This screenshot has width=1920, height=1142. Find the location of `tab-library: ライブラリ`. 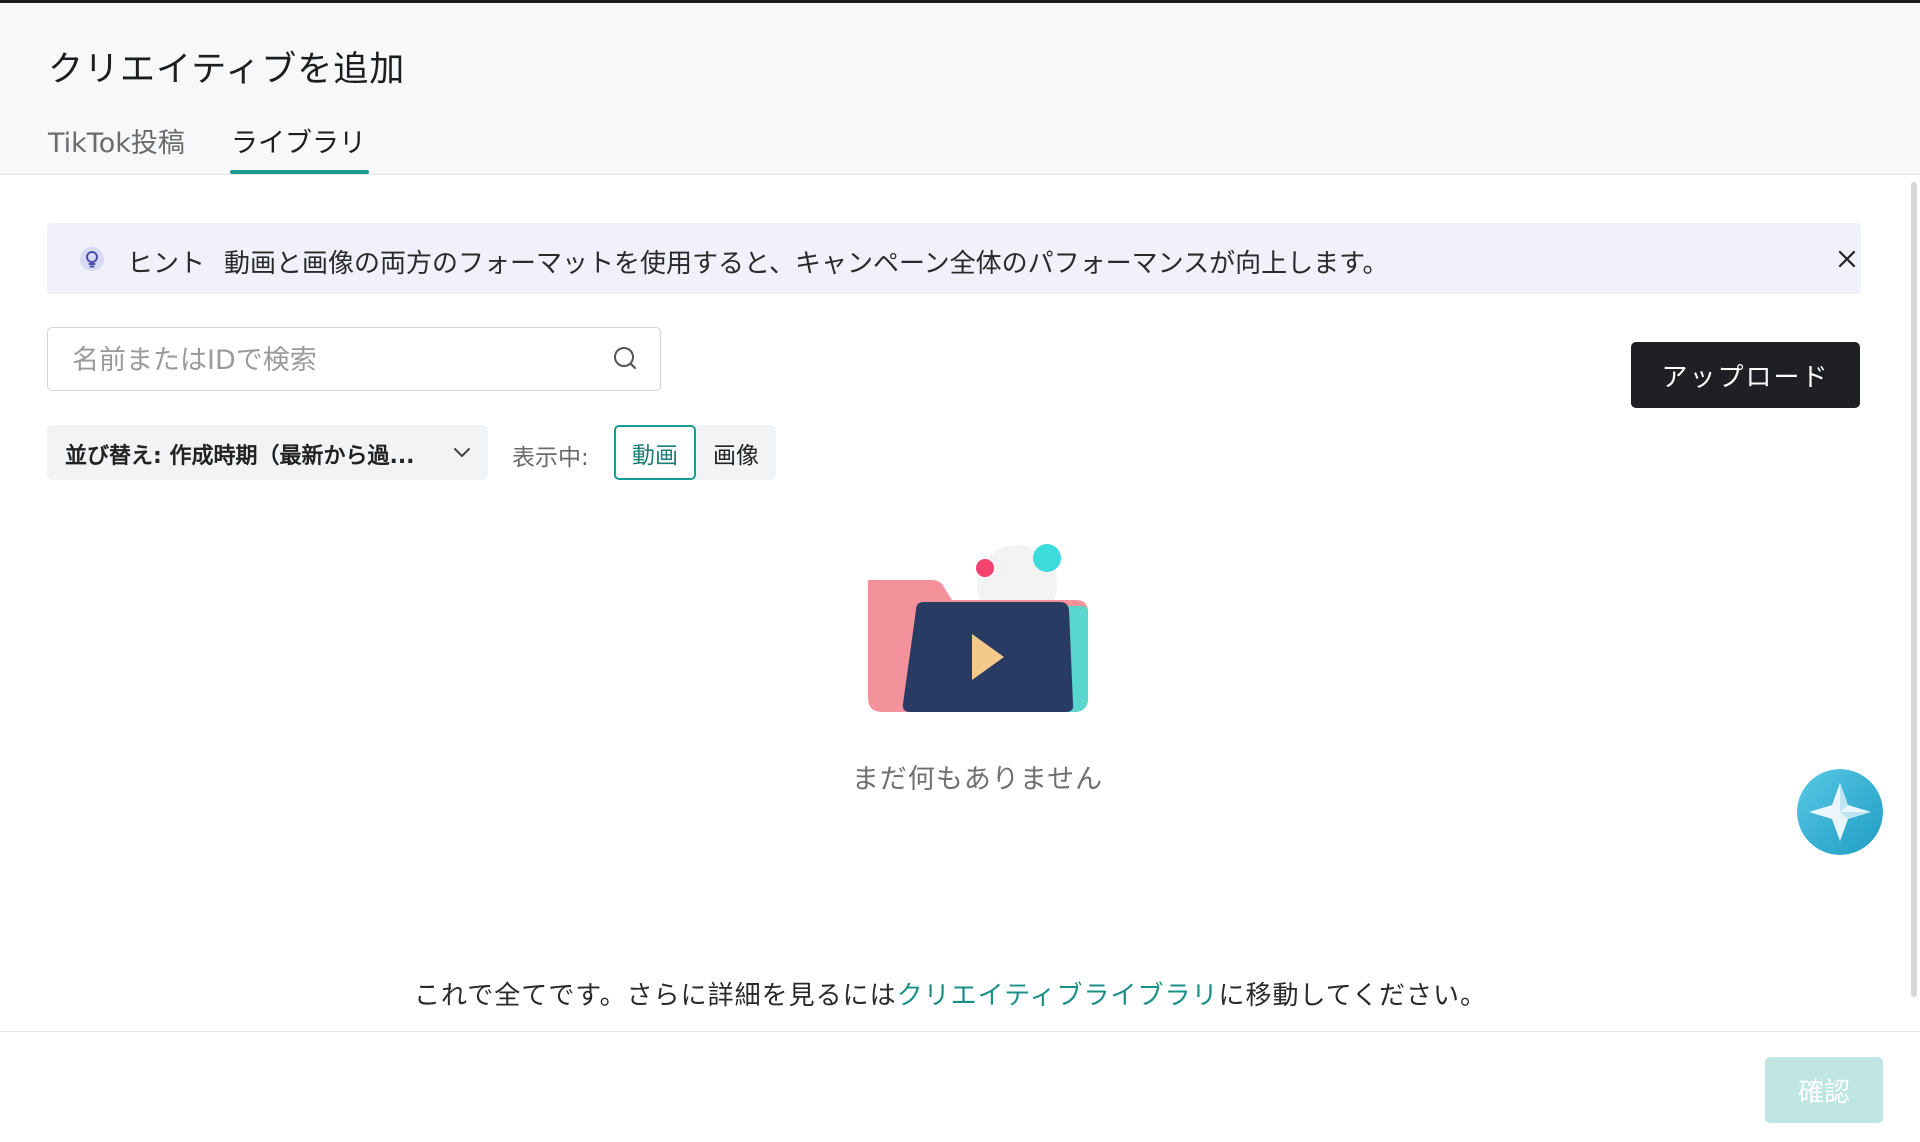

tab-library: ライブラリ is located at coordinates (298, 140).